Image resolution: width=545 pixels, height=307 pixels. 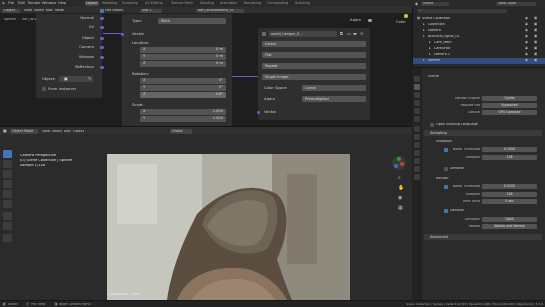 What do you see at coordinates (417, 153) in the screenshot?
I see `physics-tab-icon` at bounding box center [417, 153].